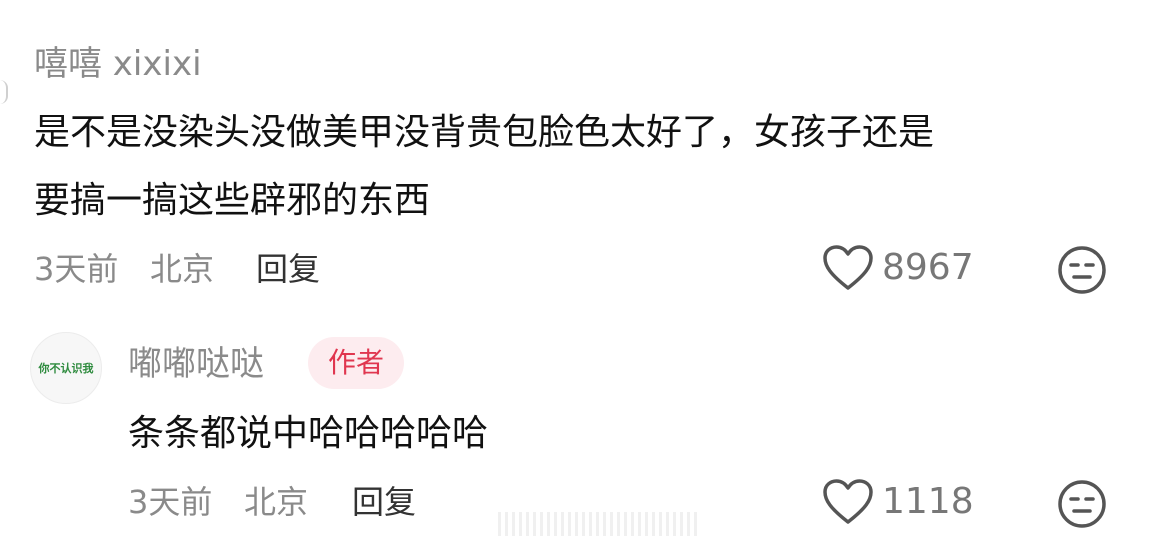 The image size is (1158, 552). I want to click on comment-username: 嘟嘟哒哒, so click(196, 364).